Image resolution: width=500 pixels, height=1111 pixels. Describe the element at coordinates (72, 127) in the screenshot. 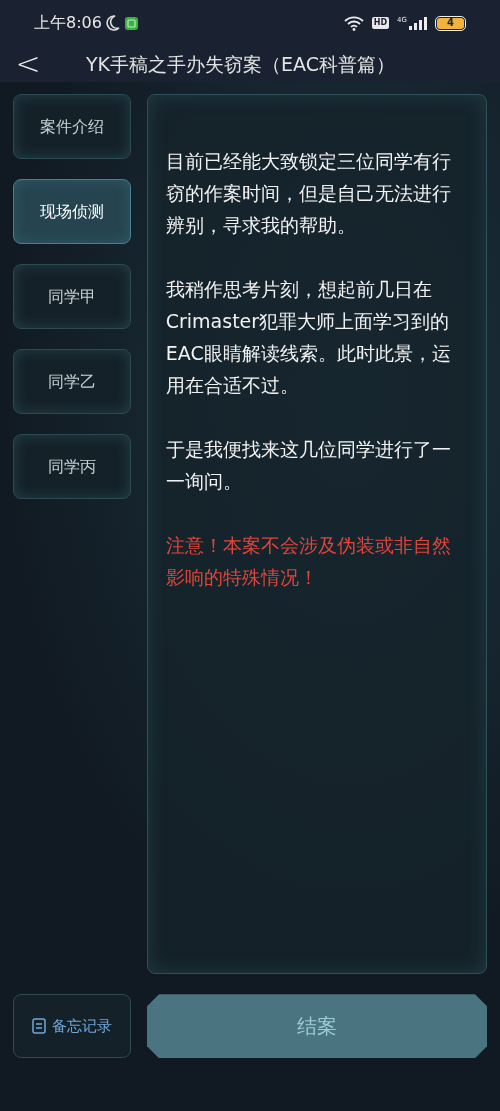

I see `sidebar-tab: 案件介绍` at that location.